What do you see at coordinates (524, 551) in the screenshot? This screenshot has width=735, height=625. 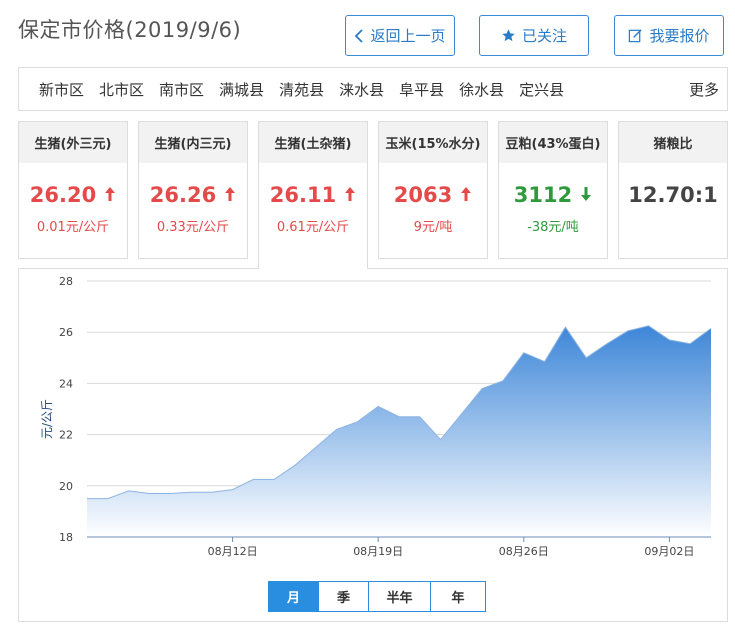 I see `x-tick-label: 08月26日` at bounding box center [524, 551].